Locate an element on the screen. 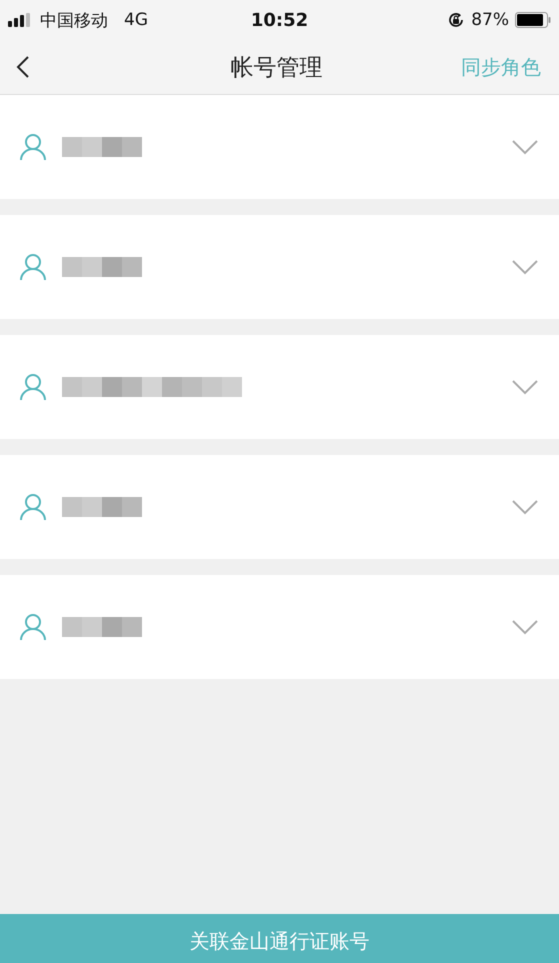 The width and height of the screenshot is (559, 963). link-account-button: 关联金山通行证账号 is located at coordinates (279, 938).